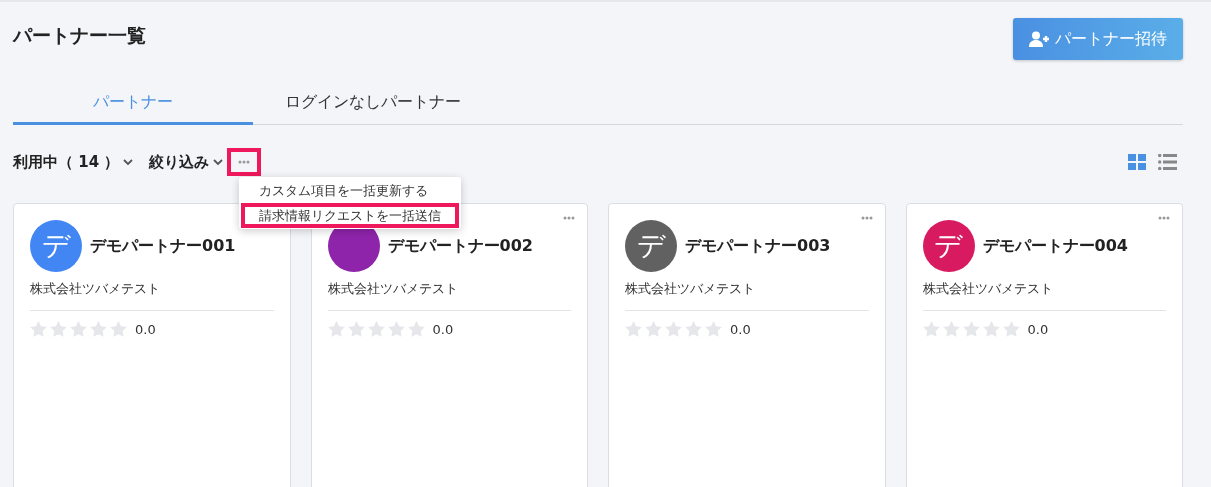 This screenshot has height=487, width=1211. What do you see at coordinates (758, 246) in the screenshot?
I see `partner-name: デモパートナー003` at bounding box center [758, 246].